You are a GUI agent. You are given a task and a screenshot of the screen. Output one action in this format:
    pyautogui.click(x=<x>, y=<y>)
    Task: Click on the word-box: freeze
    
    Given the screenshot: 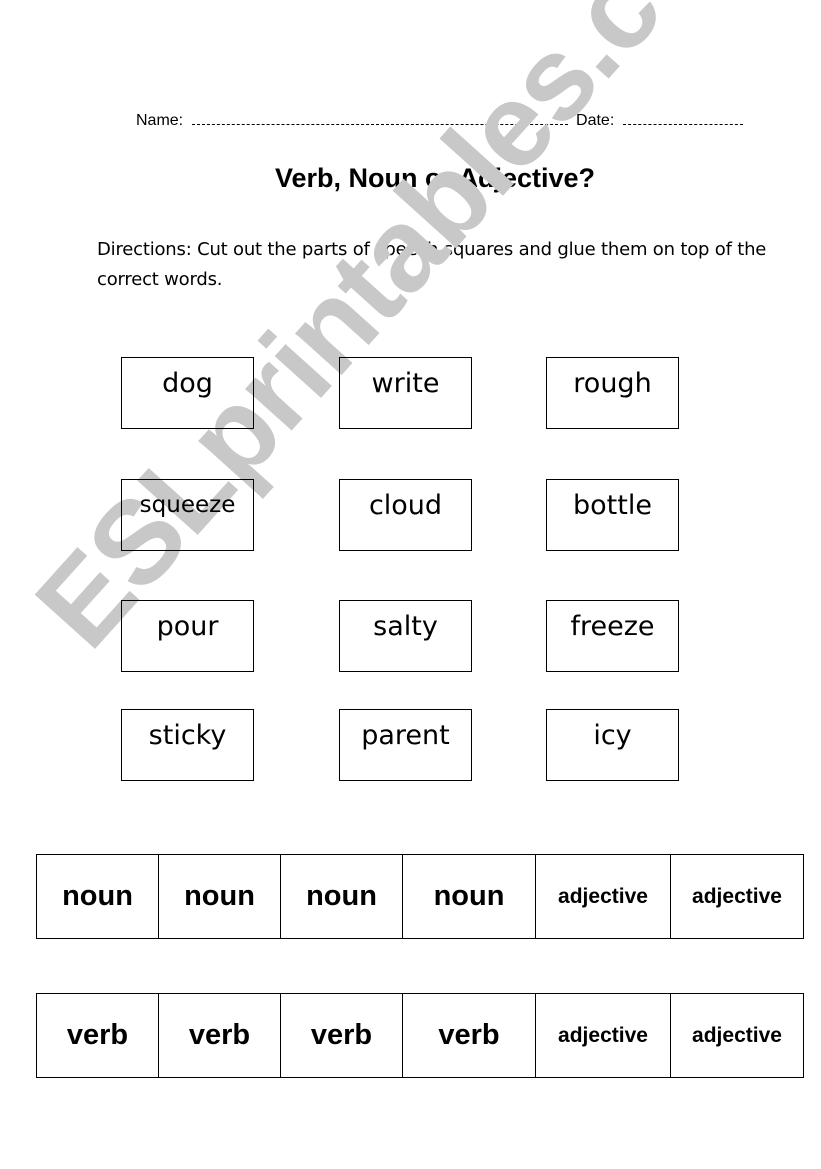 What is the action you would take?
    pyautogui.click(x=612, y=636)
    